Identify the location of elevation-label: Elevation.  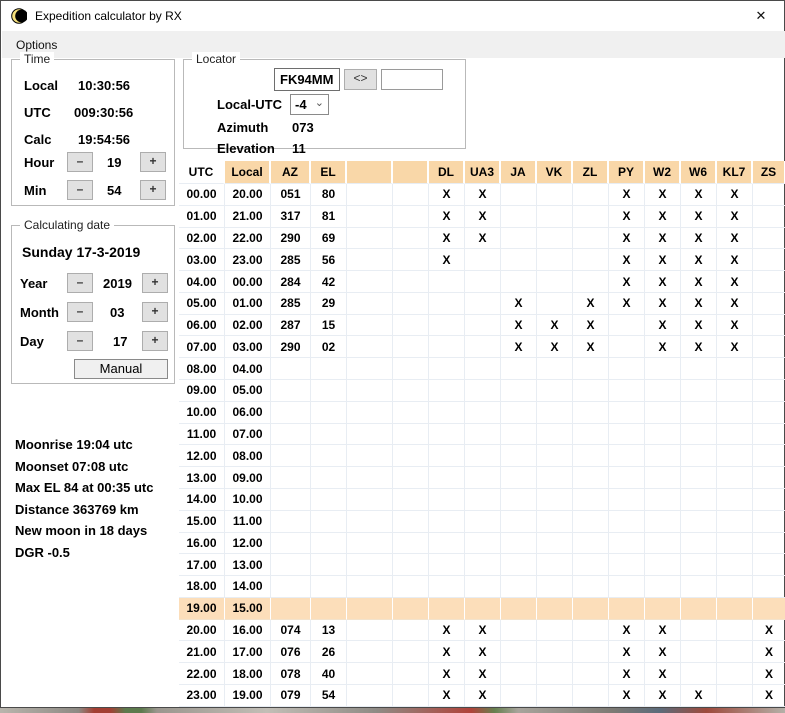
(246, 148).